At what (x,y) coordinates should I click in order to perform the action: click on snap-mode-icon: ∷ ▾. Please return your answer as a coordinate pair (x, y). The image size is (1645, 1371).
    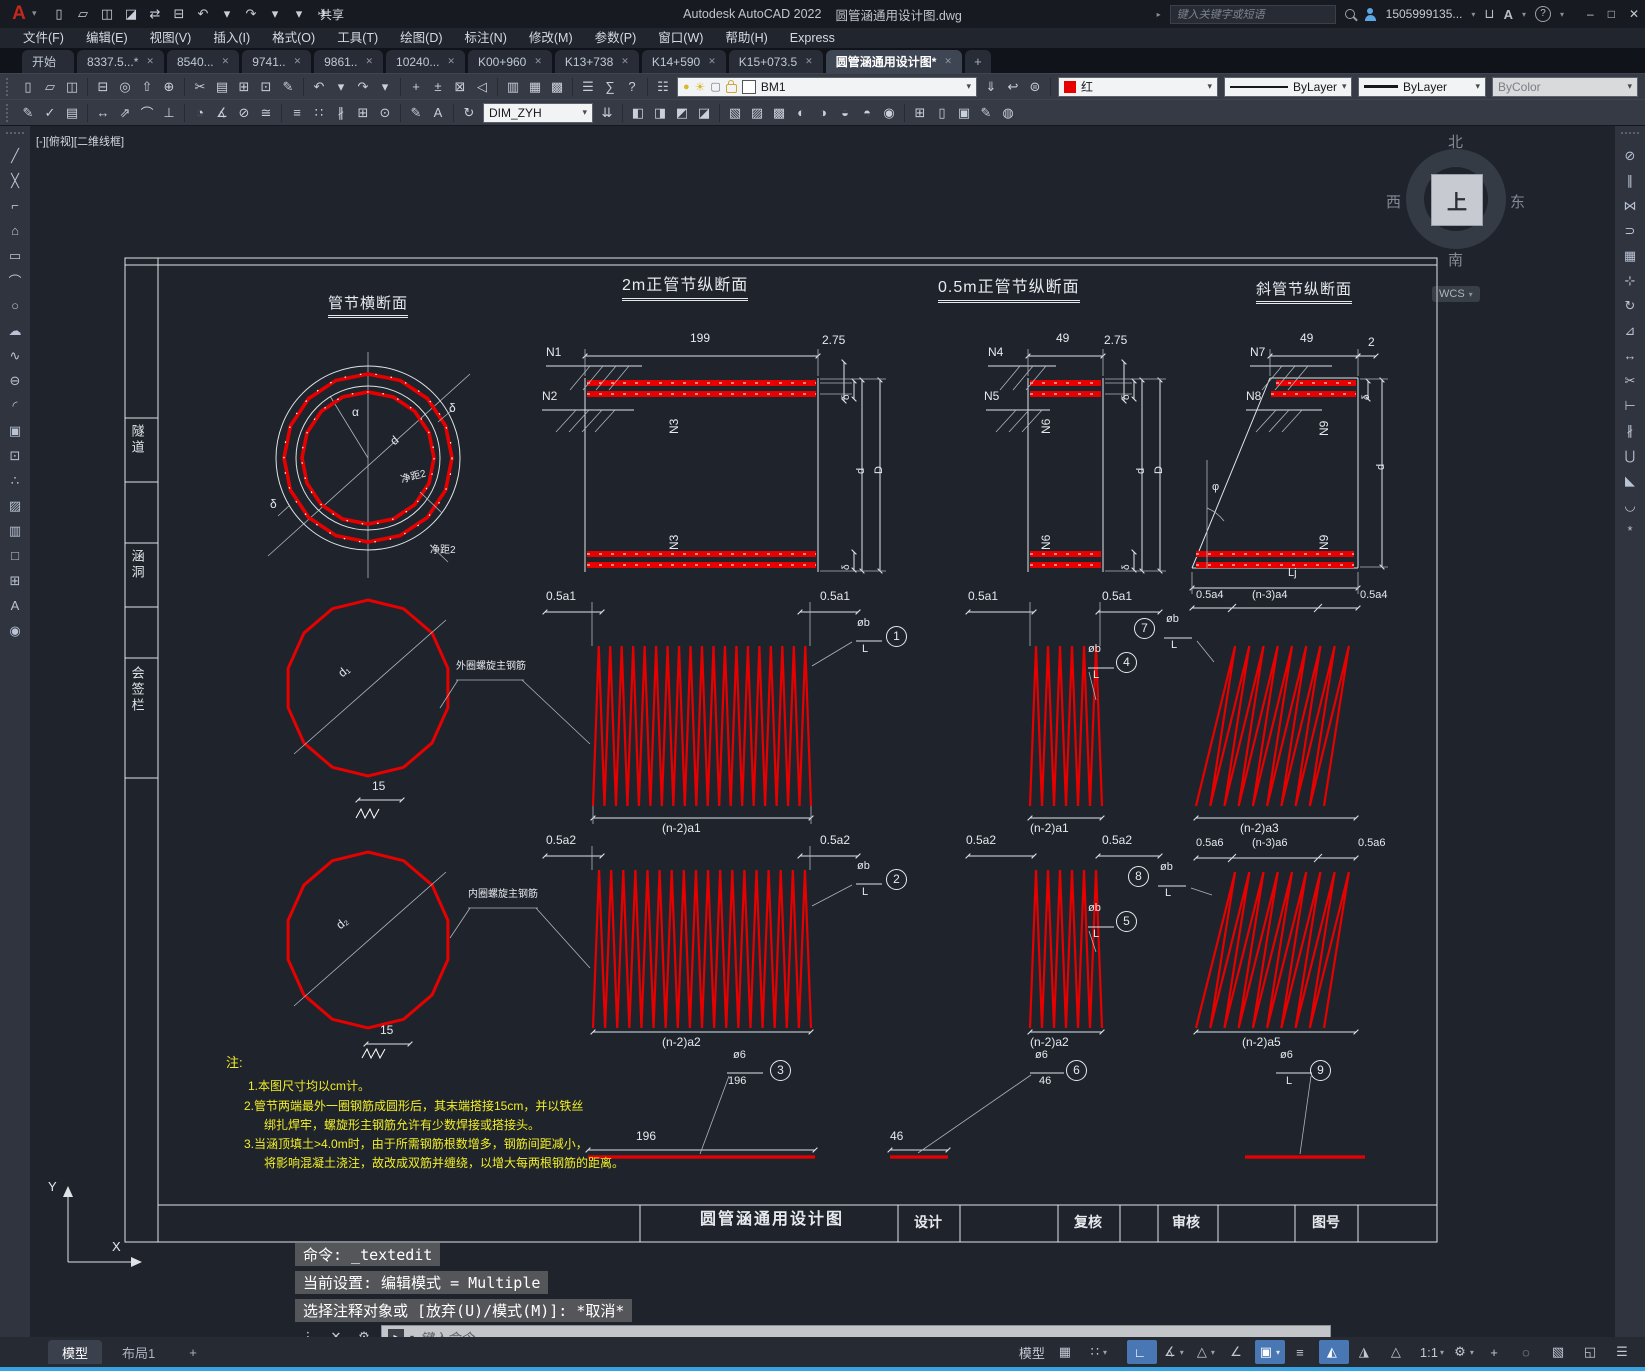
    Looking at the image, I should click on (1099, 1352).